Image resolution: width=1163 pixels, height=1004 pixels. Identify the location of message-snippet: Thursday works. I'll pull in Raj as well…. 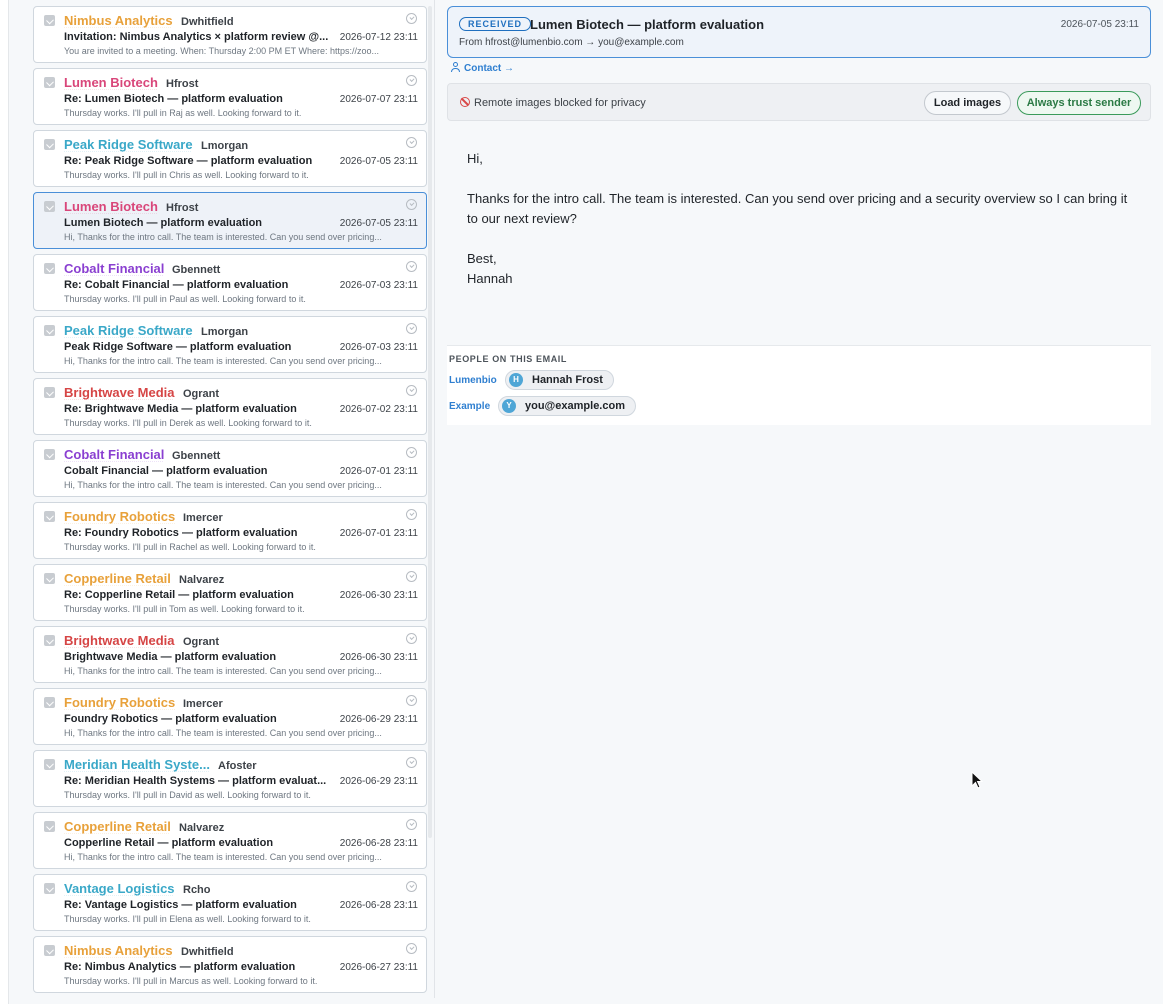
(183, 113).